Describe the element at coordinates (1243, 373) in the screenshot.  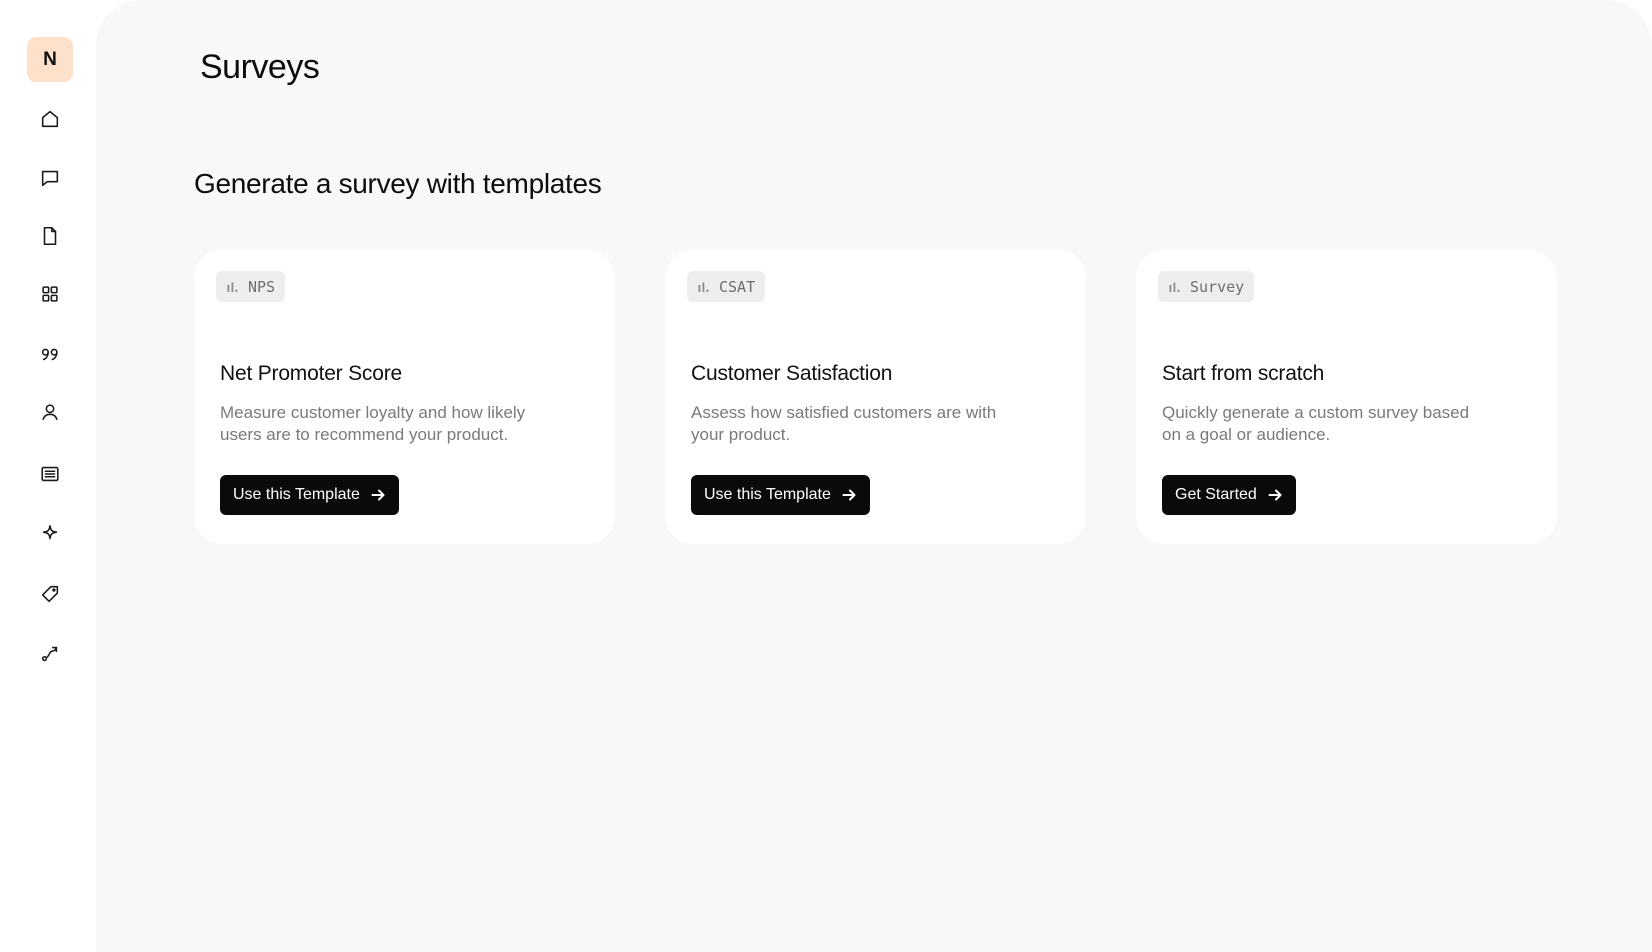
I see `card-title: Start from scratch` at that location.